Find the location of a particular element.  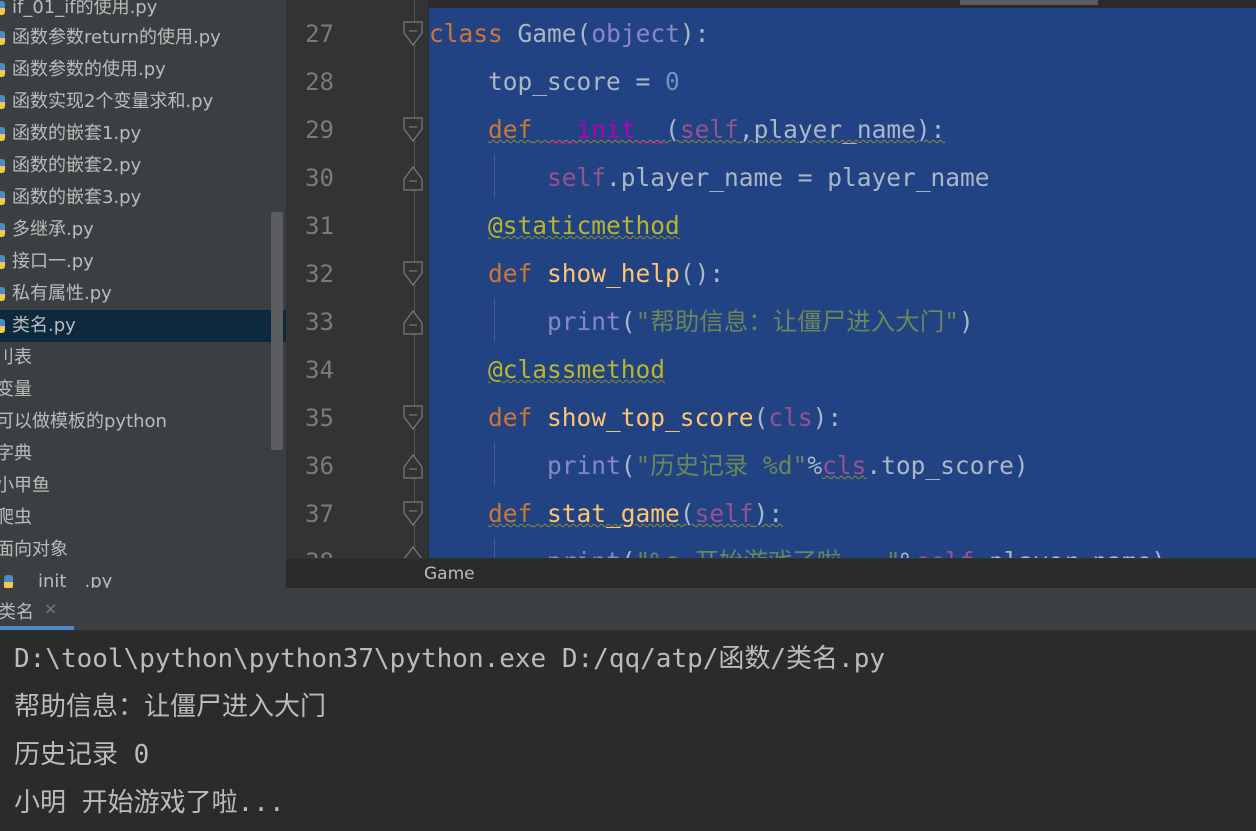

code-line: @staticmethod is located at coordinates (584, 225).